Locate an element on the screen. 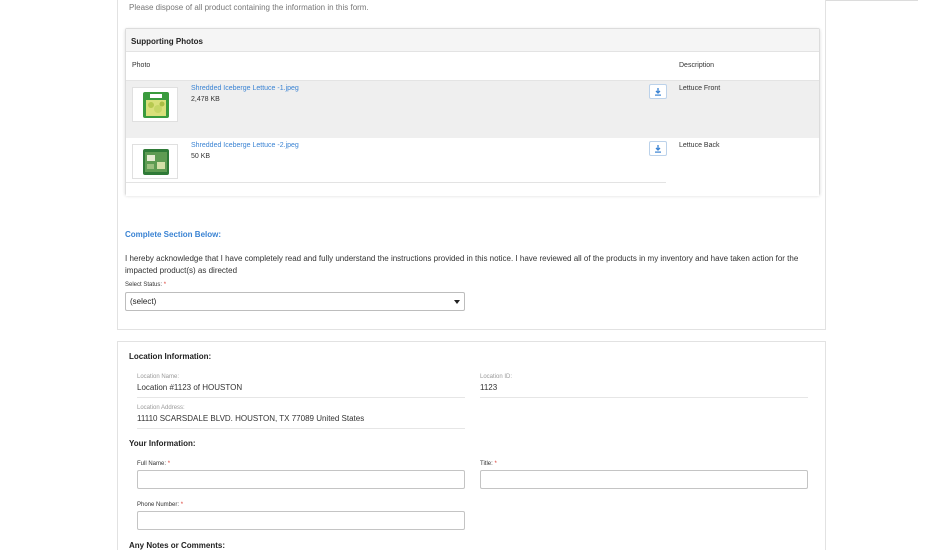 Image resolution: width=940 pixels, height=550 pixels. photo-file-size: 50 KB is located at coordinates (201, 156).